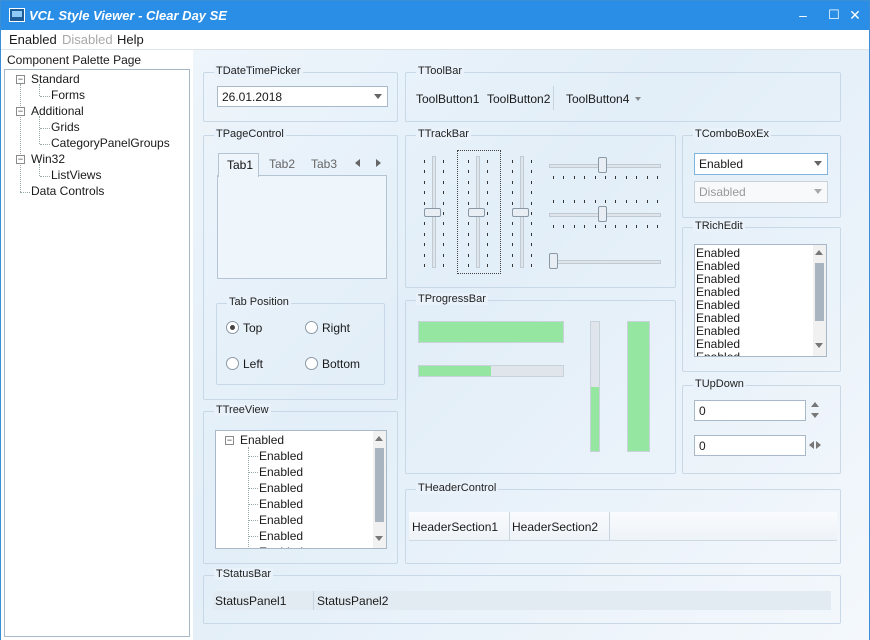  I want to click on expander-standard: −, so click(20, 79).